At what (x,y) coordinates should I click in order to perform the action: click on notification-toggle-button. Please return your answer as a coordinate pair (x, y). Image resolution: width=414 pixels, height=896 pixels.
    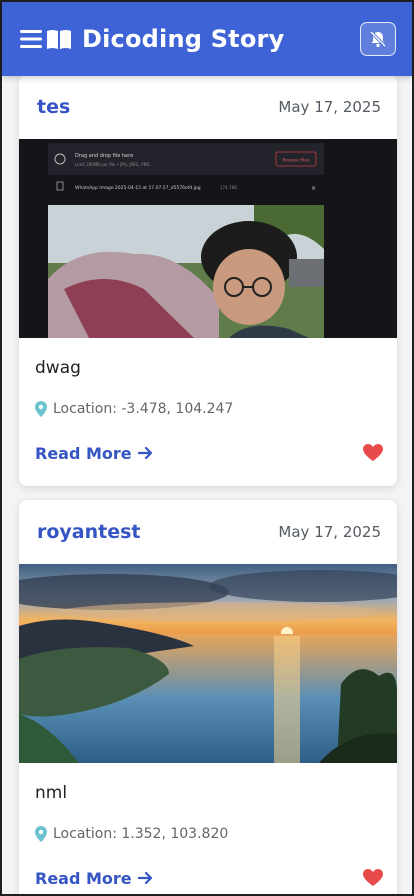
    Looking at the image, I should click on (378, 39).